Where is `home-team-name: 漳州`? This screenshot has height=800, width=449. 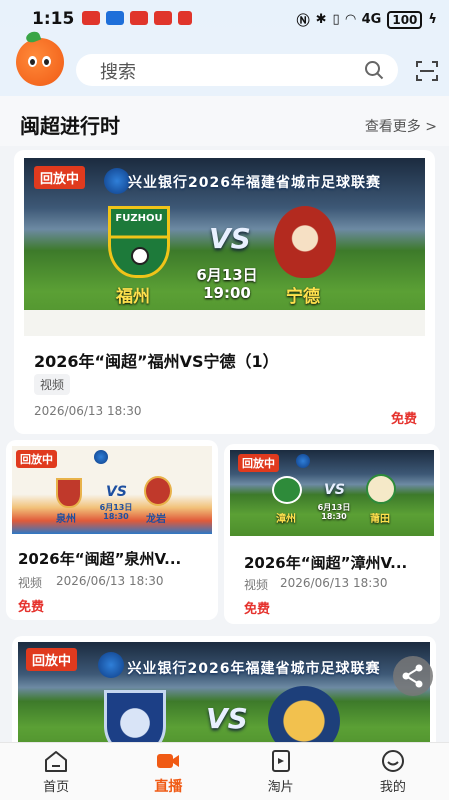
home-team-name: 漳州 is located at coordinates (286, 519).